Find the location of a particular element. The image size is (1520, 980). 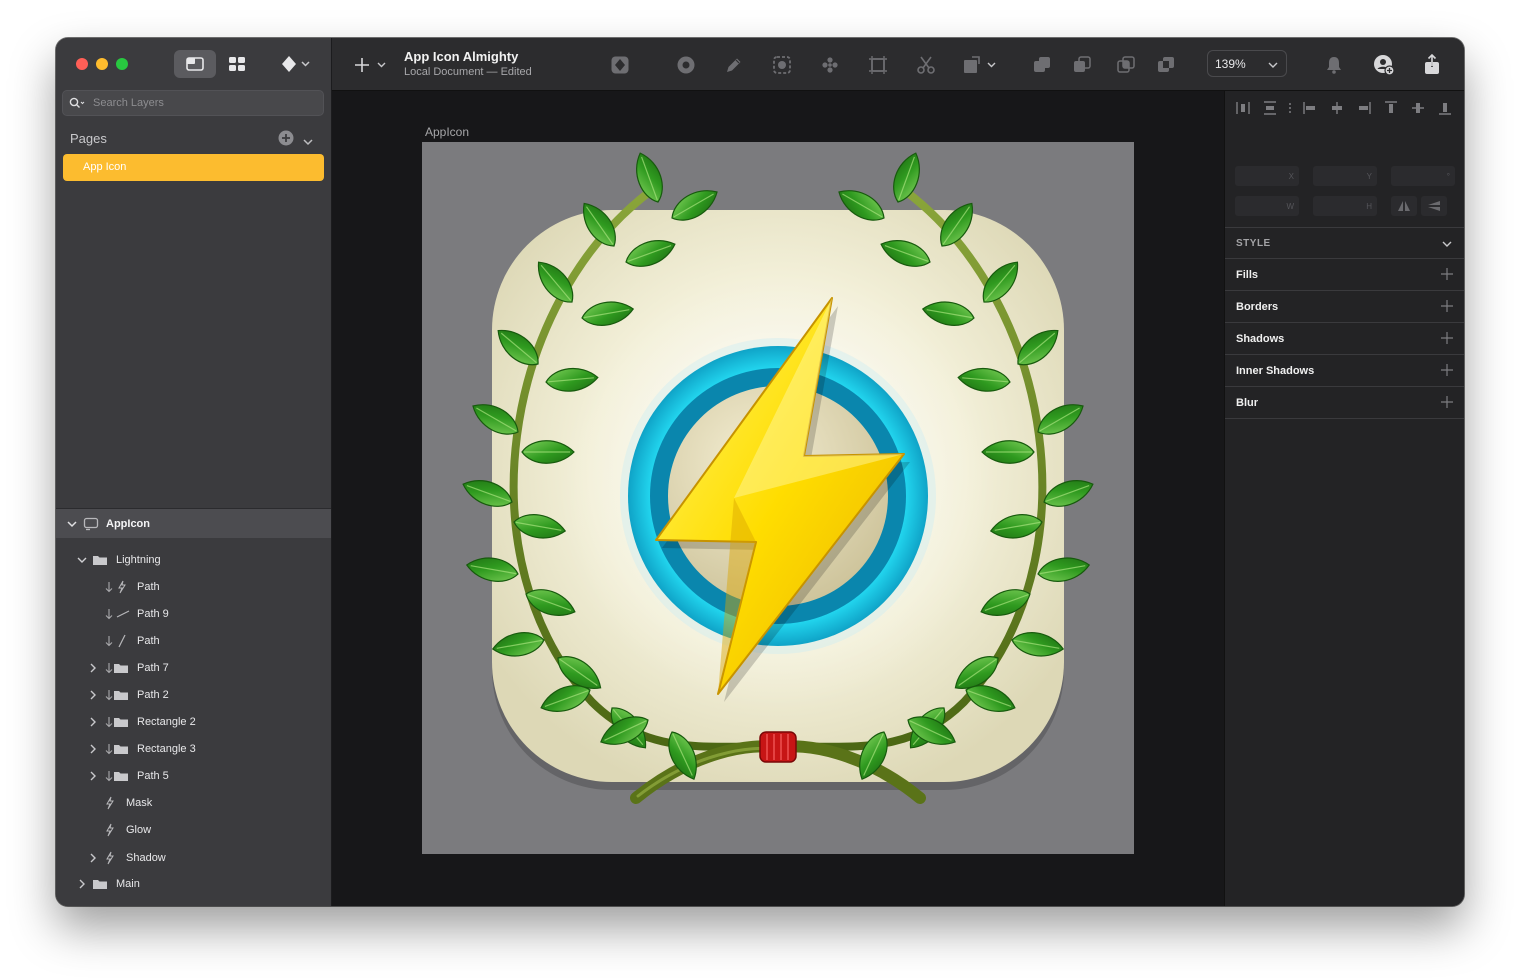

artboard-title: AppIcon is located at coordinates (447, 132).